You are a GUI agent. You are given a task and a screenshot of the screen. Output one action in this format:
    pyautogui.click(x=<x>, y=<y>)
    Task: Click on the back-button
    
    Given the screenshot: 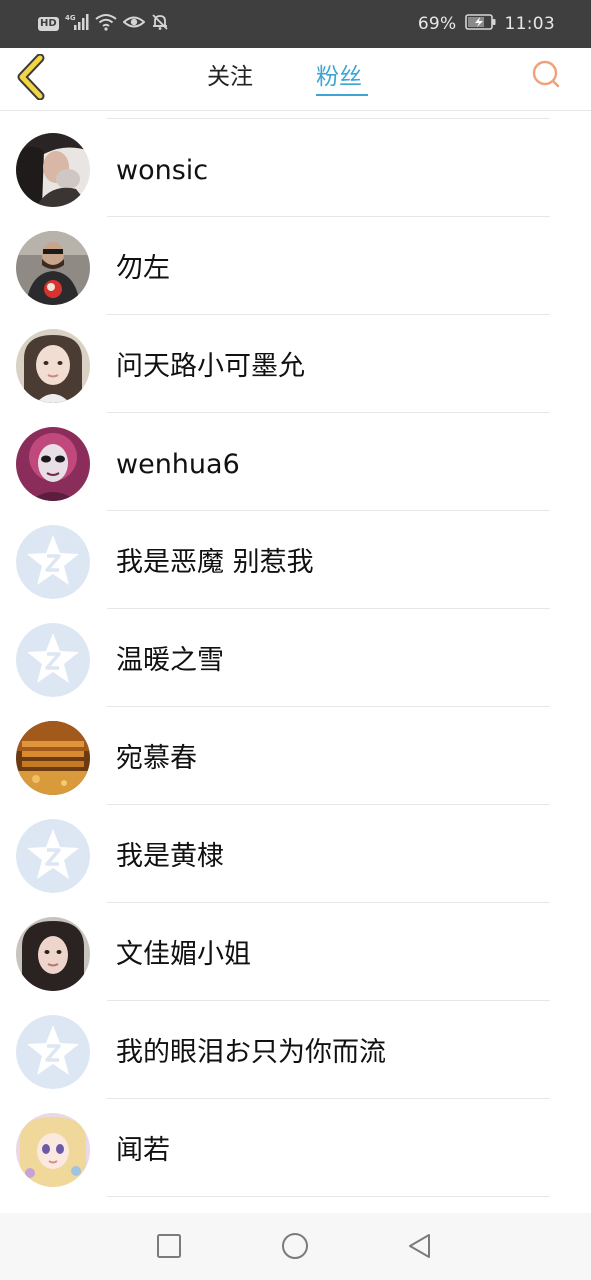 What is the action you would take?
    pyautogui.click(x=32, y=77)
    